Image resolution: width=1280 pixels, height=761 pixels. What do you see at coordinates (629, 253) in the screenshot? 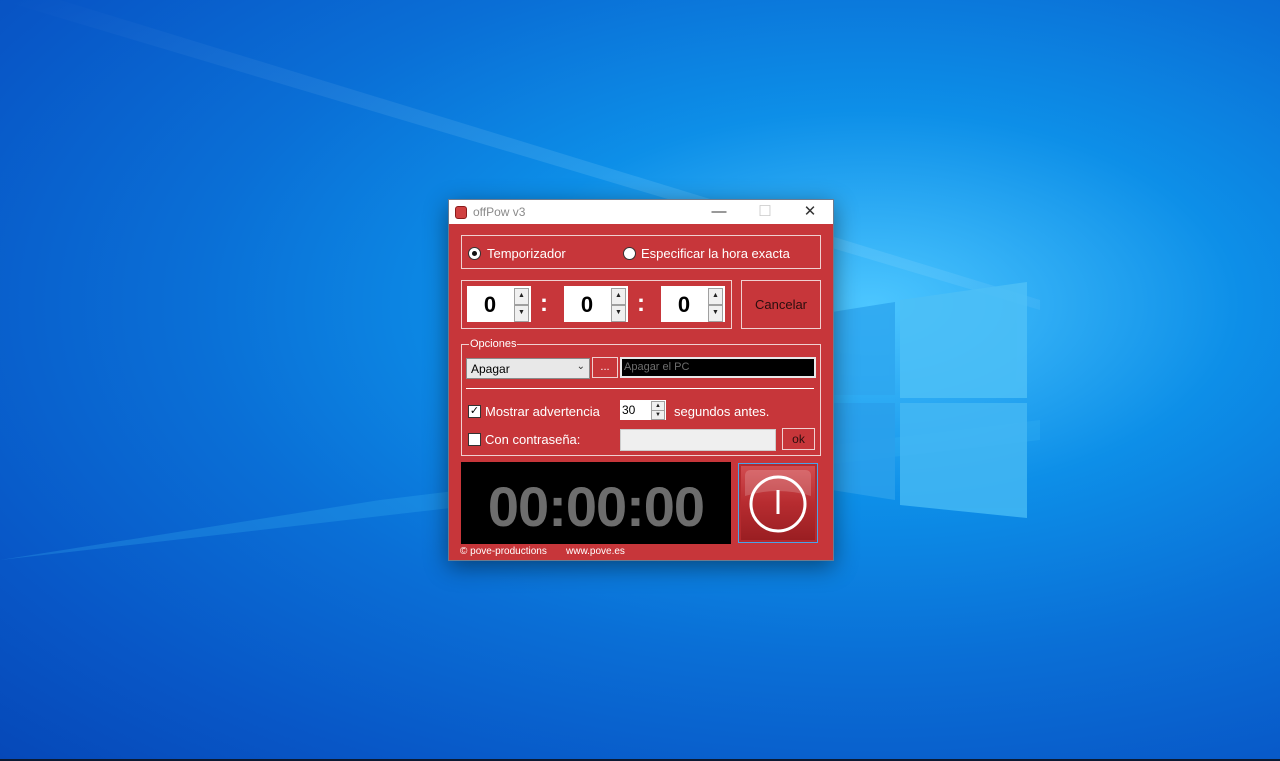
I see `exact-time-radio` at bounding box center [629, 253].